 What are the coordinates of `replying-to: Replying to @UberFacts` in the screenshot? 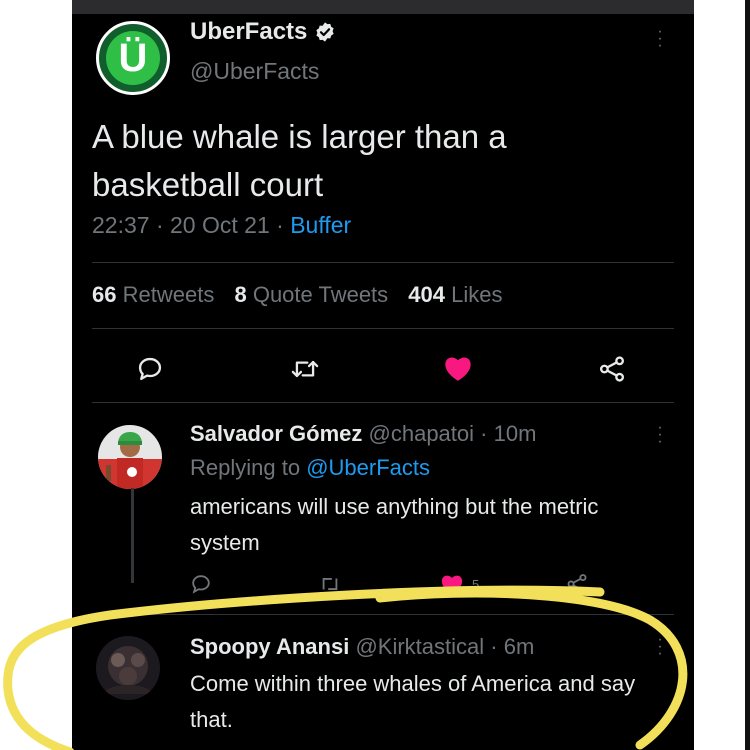 It's located at (310, 468).